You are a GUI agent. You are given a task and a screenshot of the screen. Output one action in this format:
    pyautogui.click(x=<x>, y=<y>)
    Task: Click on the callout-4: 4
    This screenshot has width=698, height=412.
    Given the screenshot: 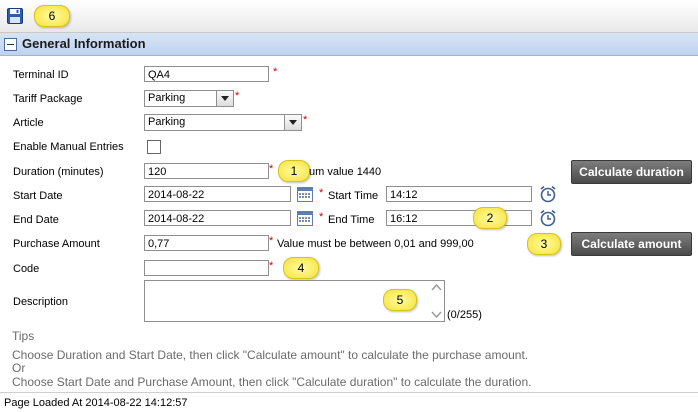 What is the action you would take?
    pyautogui.click(x=301, y=268)
    